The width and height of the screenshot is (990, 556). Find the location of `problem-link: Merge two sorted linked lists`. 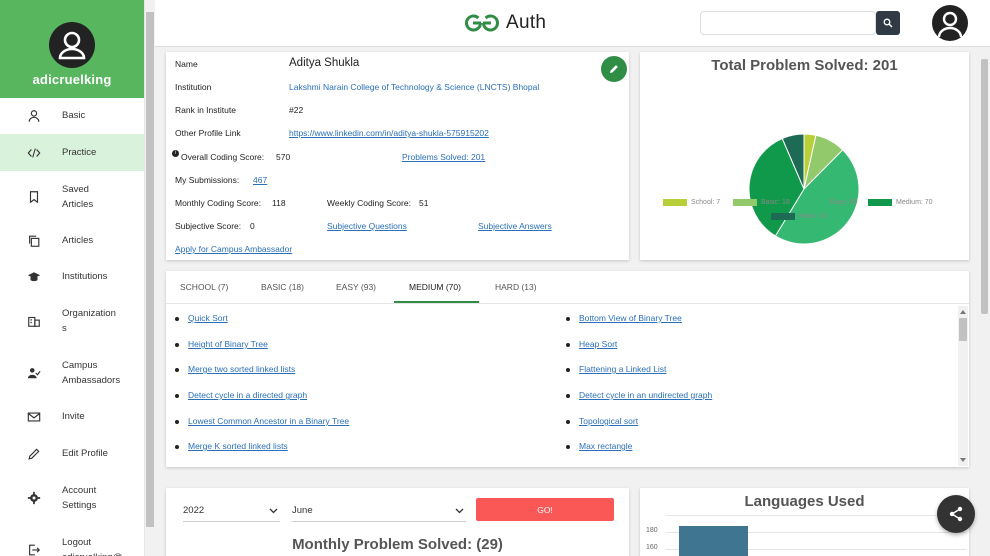

problem-link: Merge two sorted linked lists is located at coordinates (241, 369).